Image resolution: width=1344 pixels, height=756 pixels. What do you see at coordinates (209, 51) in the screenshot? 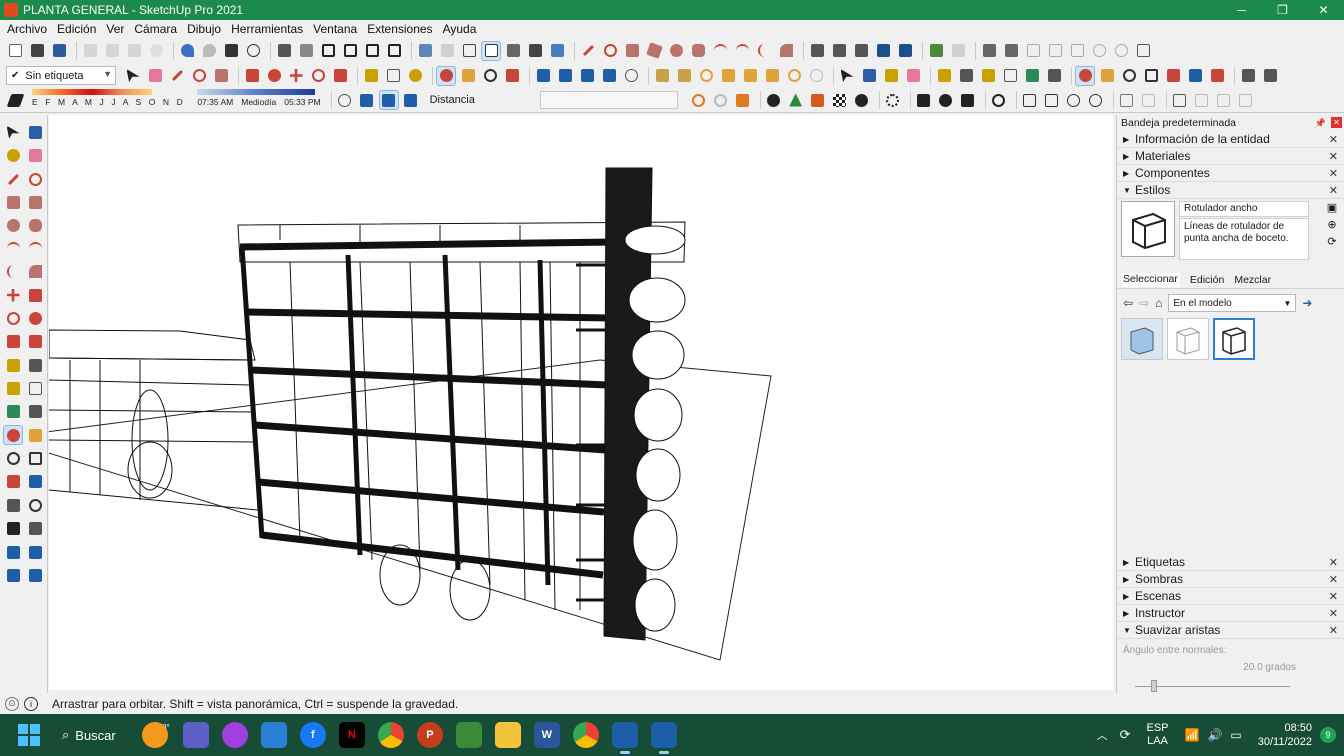
I see `redo-icon` at bounding box center [209, 51].